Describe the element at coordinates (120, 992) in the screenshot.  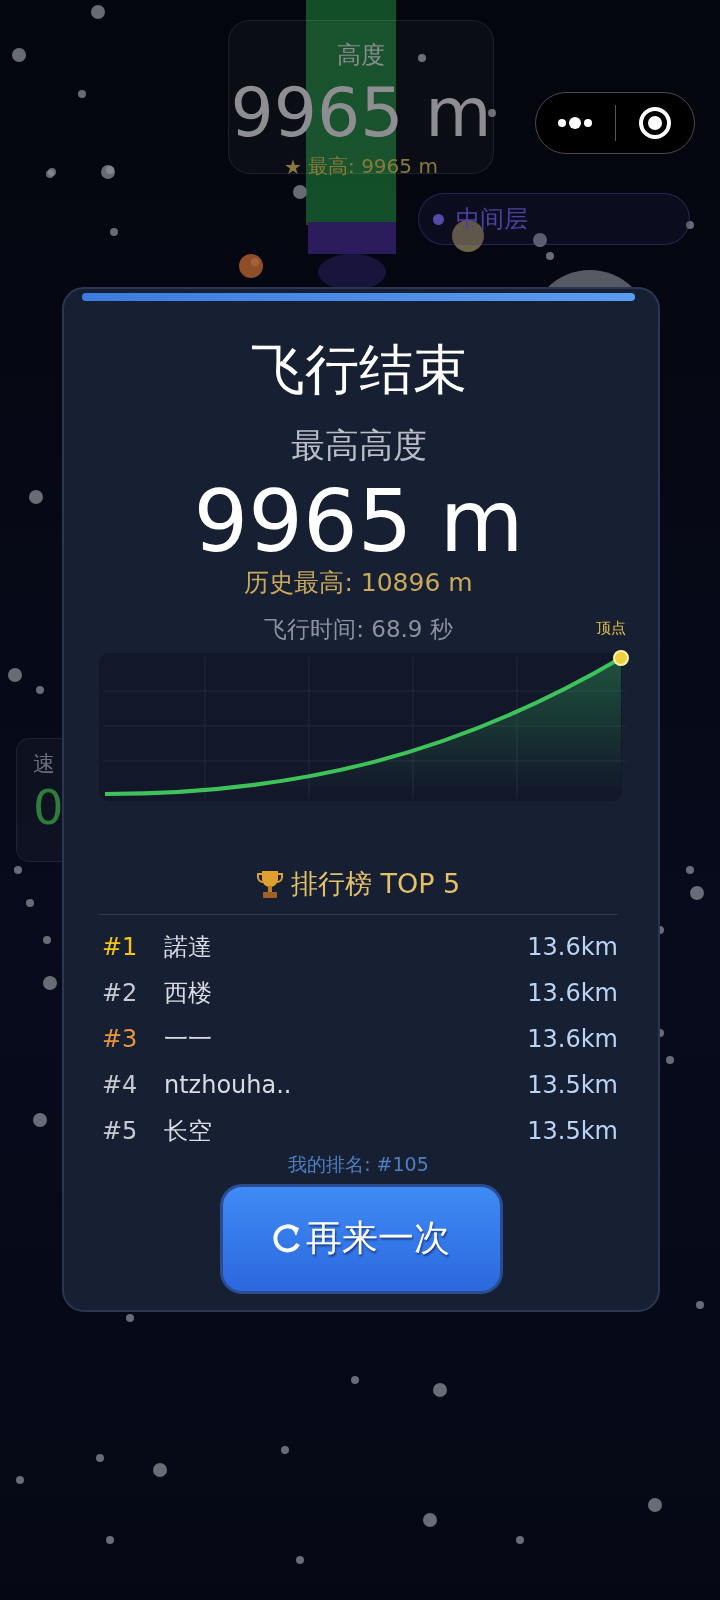
I see `rank-number: #2` at that location.